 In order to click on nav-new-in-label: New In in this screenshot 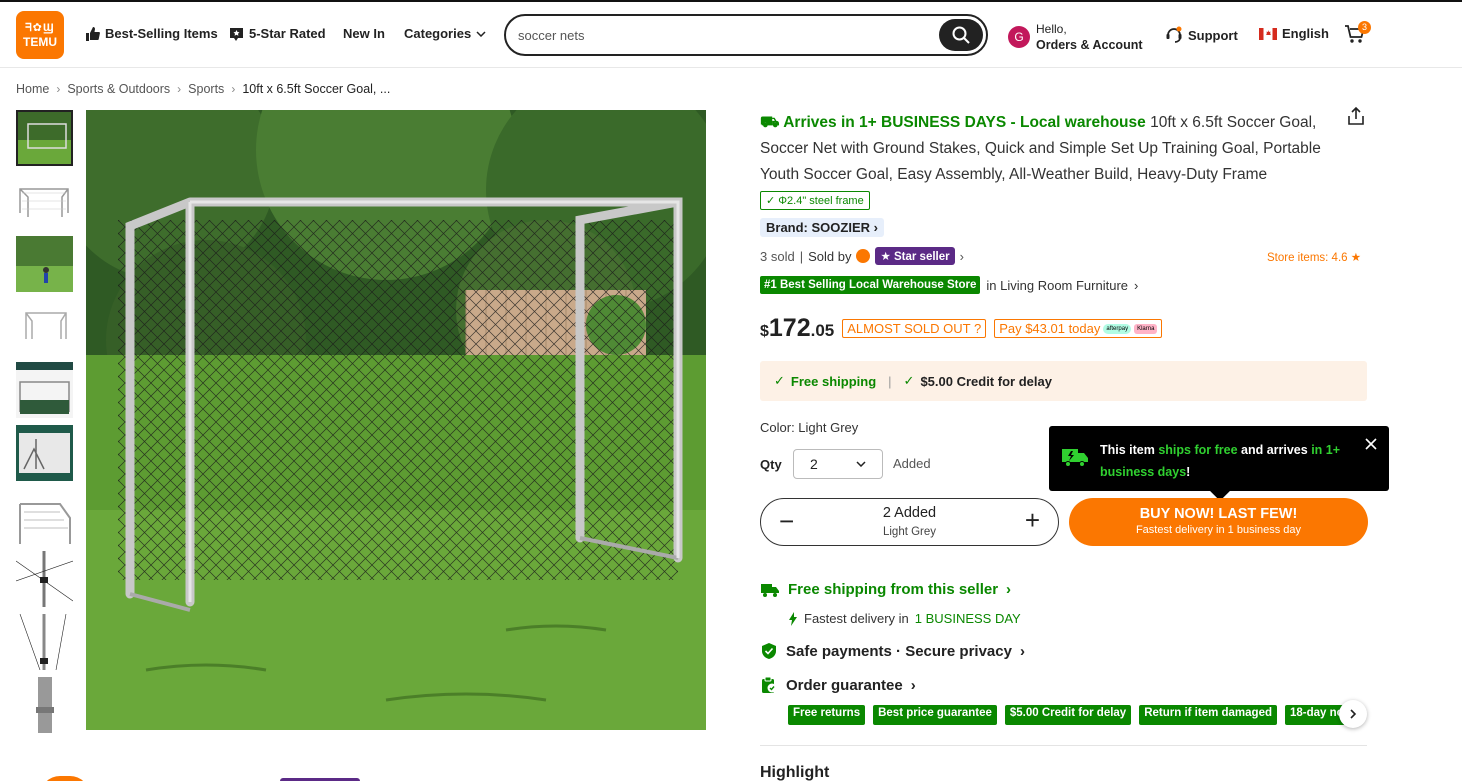, I will do `click(364, 33)`.